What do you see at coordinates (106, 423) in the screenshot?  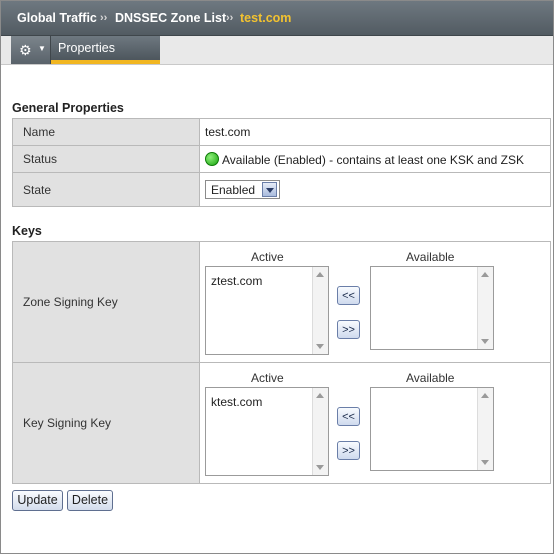 I see `ksk-label: Key Signing Key` at bounding box center [106, 423].